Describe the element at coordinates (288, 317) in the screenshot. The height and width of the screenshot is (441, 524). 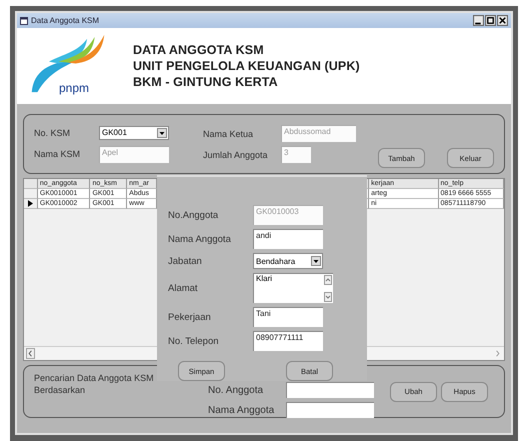
I see `input-field: Tani` at that location.